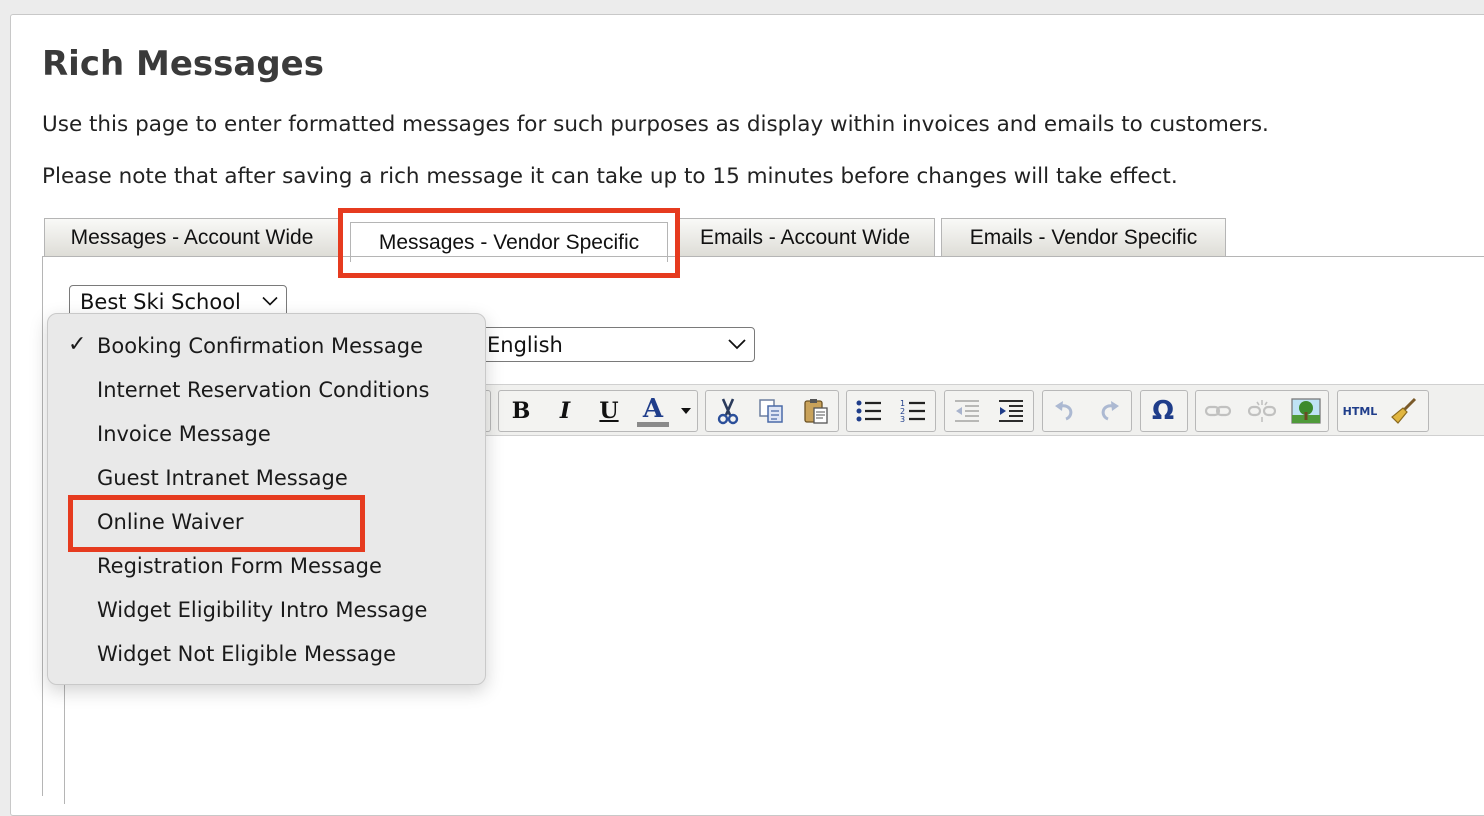  I want to click on dropdown-option-label: Internet Reservation Conditions, so click(263, 390).